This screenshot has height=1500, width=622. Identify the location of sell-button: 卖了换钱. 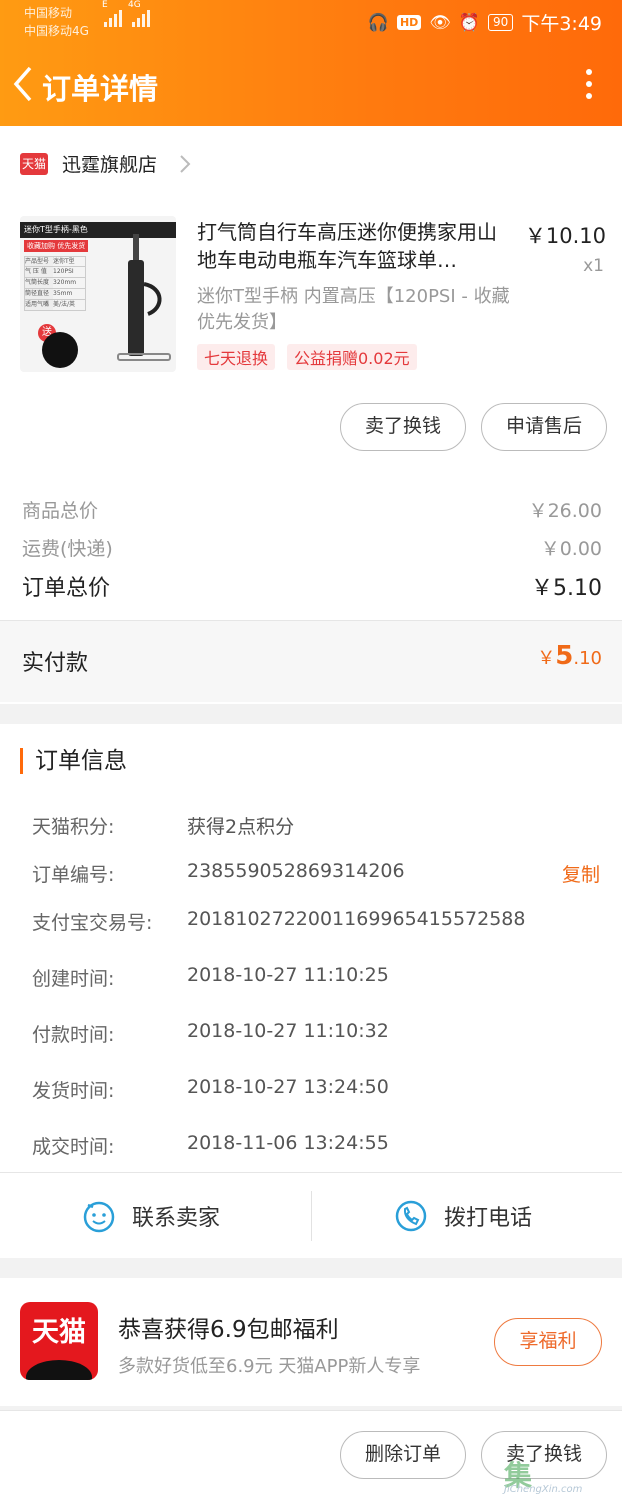
(403, 427).